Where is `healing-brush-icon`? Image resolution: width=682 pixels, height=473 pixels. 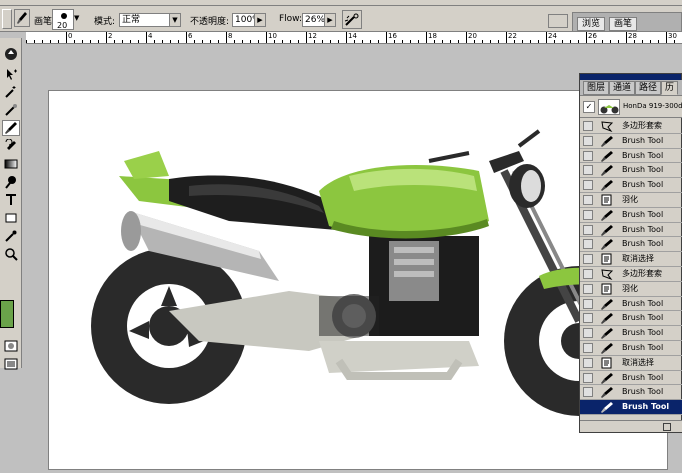
healing-brush-icon is located at coordinates (11, 110).